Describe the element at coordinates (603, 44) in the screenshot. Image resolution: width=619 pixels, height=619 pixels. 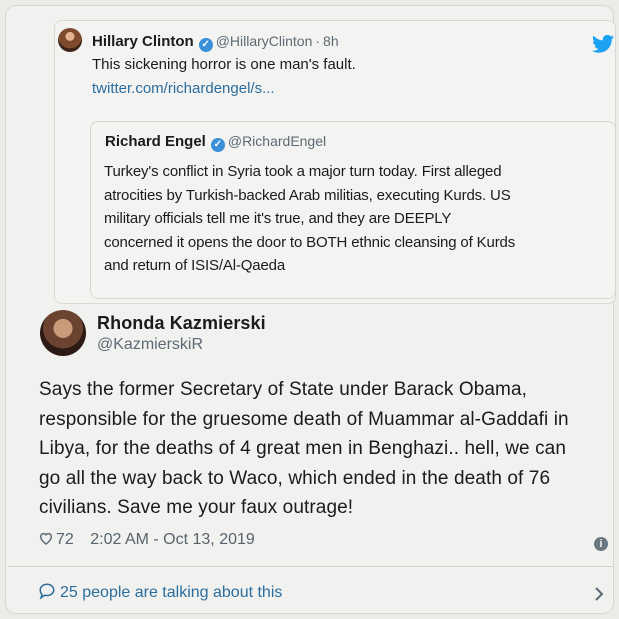
I see `twitter-bird-icon` at that location.